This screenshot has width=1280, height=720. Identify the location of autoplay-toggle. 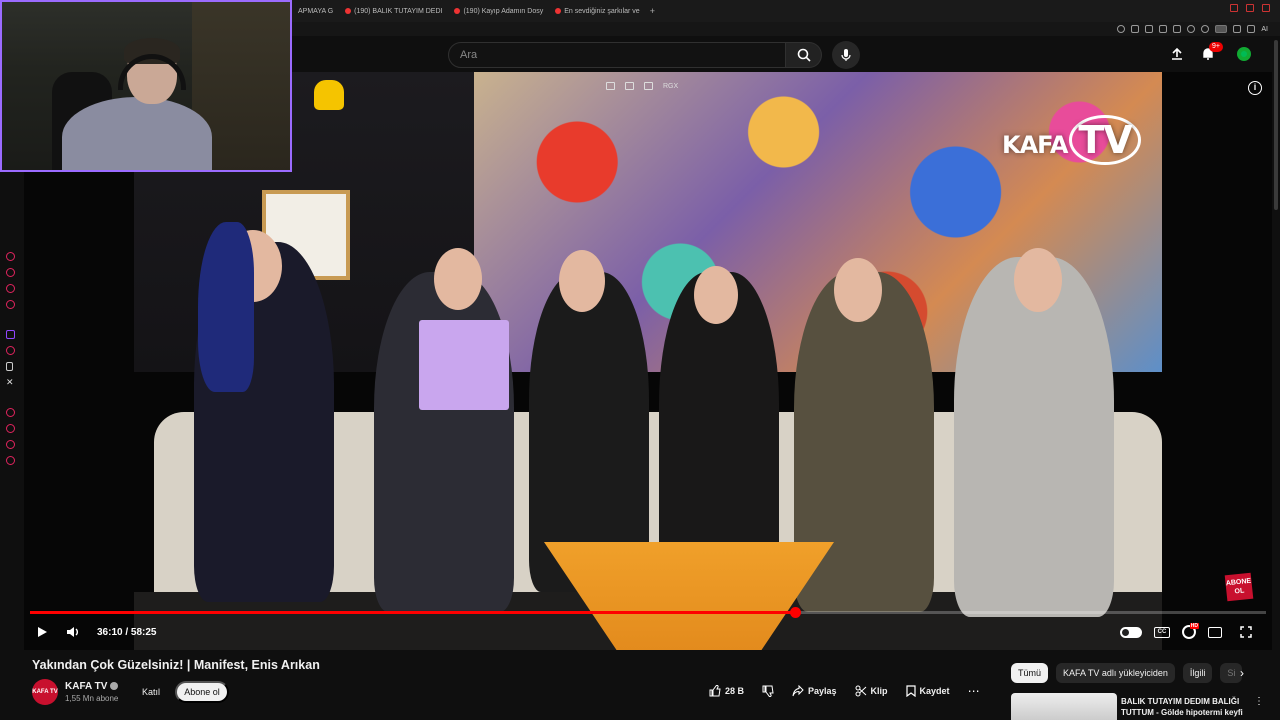
(1131, 632).